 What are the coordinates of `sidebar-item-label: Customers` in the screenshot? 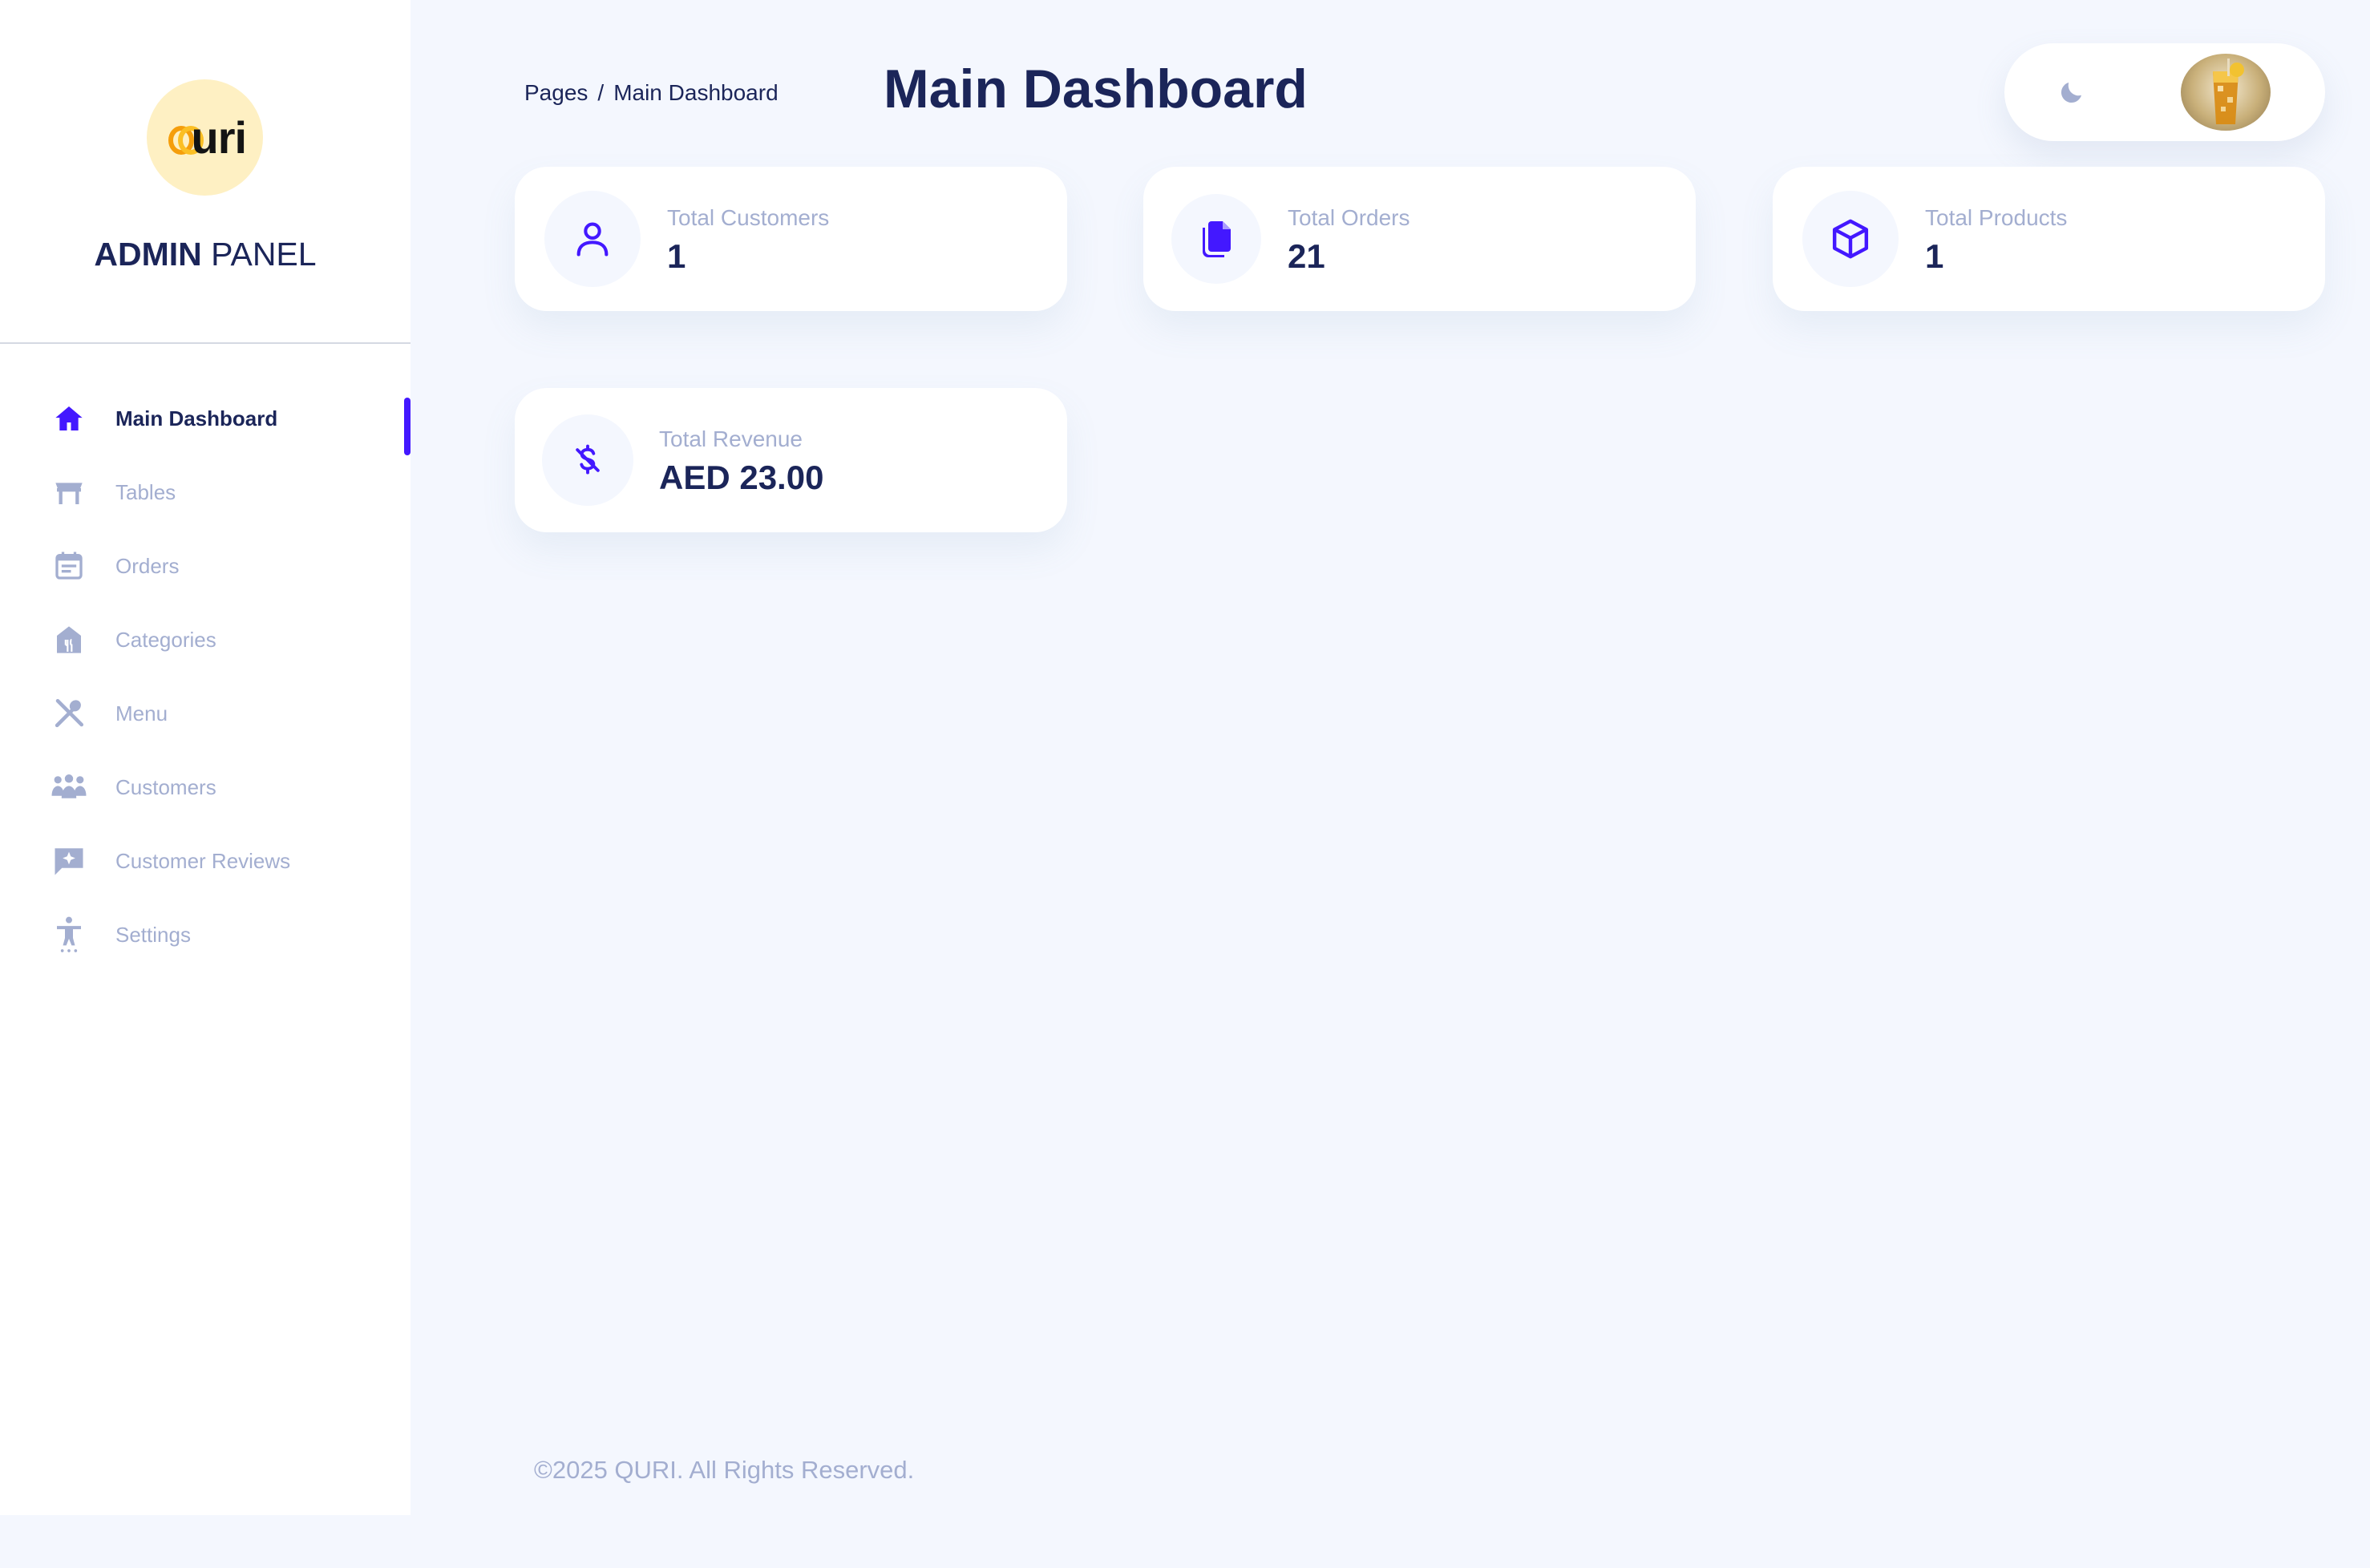 It's located at (165, 786).